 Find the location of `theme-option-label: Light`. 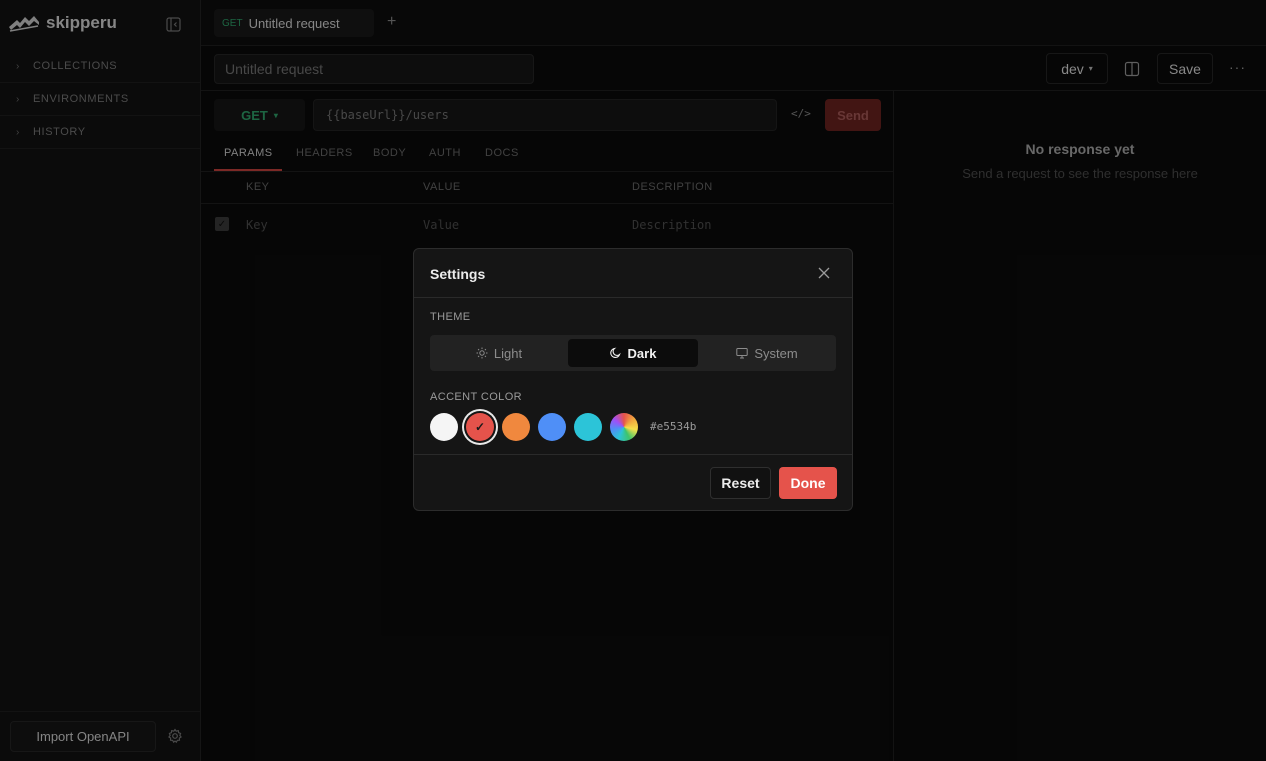

theme-option-label: Light is located at coordinates (508, 353).